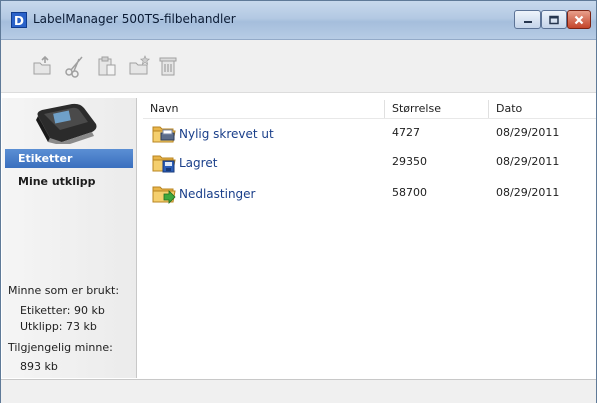 Image resolution: width=597 pixels, height=403 pixels. I want to click on close-icon, so click(579, 19).